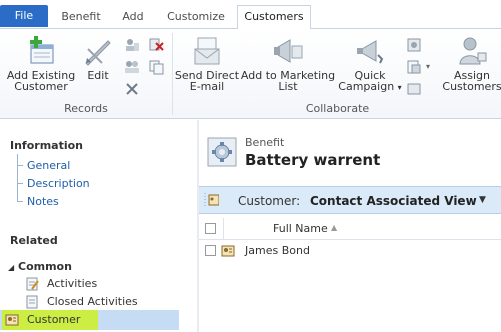  I want to click on tab-file: File, so click(24, 16).